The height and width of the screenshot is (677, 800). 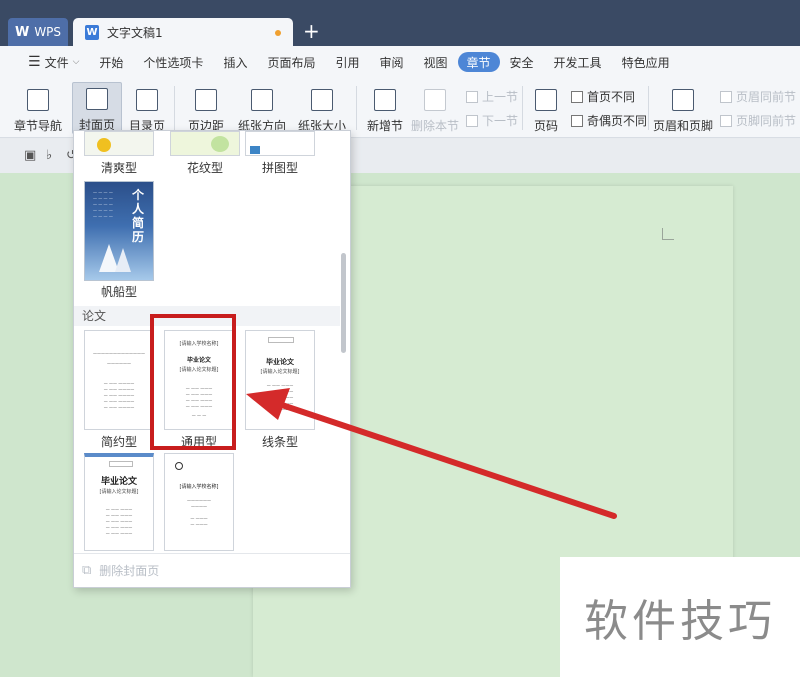 I want to click on red-arrow-annotation, so click(x=431, y=453).